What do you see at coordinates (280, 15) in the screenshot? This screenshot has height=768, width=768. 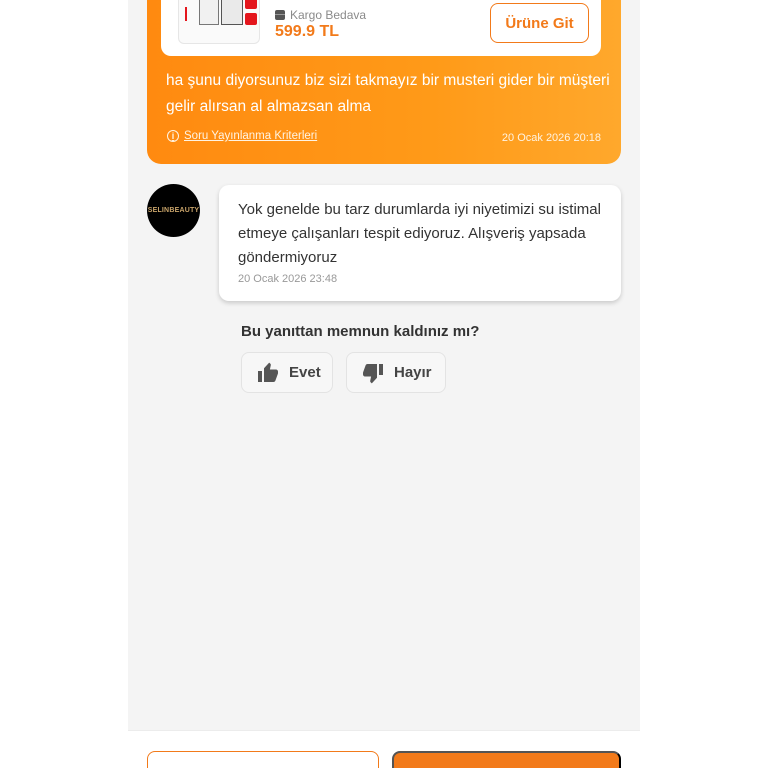 I see `package-icon` at bounding box center [280, 15].